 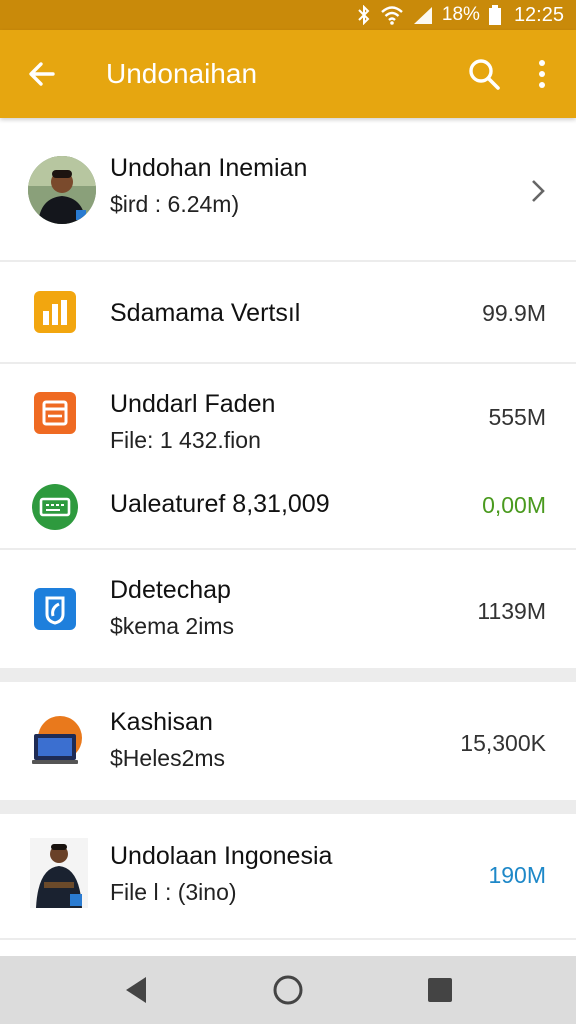 What do you see at coordinates (170, 590) in the screenshot?
I see `item-title: Ddetechap` at bounding box center [170, 590].